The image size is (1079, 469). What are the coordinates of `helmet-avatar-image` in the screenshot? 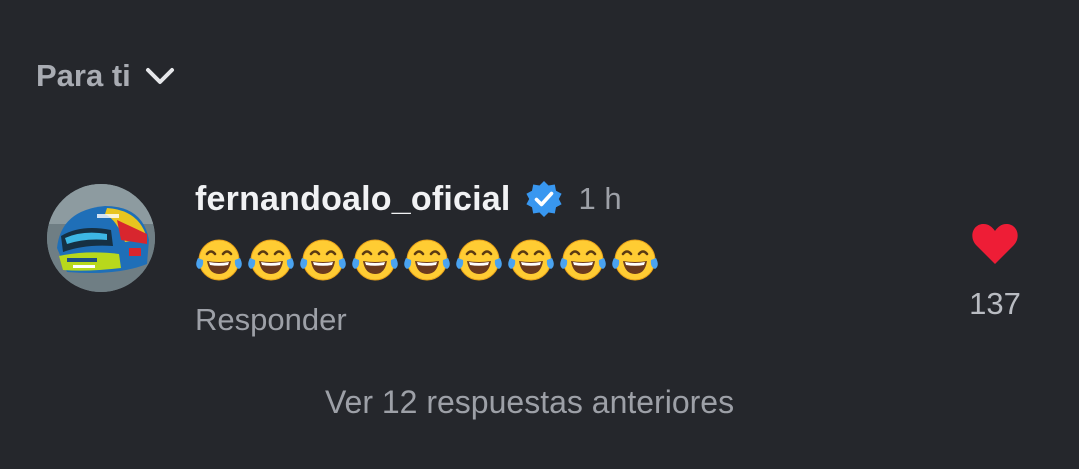 It's located at (101, 238).